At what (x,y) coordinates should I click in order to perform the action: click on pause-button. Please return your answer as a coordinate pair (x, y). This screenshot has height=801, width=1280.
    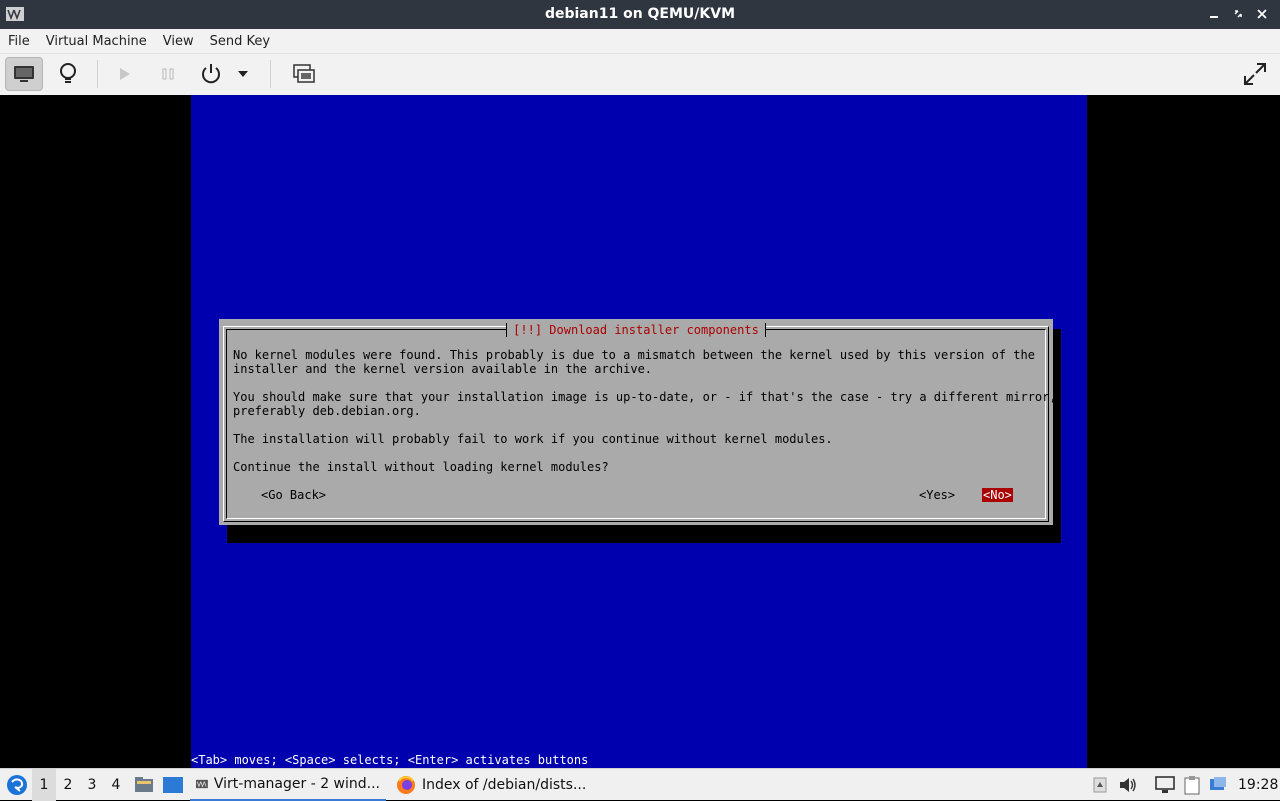
    Looking at the image, I should click on (168, 74).